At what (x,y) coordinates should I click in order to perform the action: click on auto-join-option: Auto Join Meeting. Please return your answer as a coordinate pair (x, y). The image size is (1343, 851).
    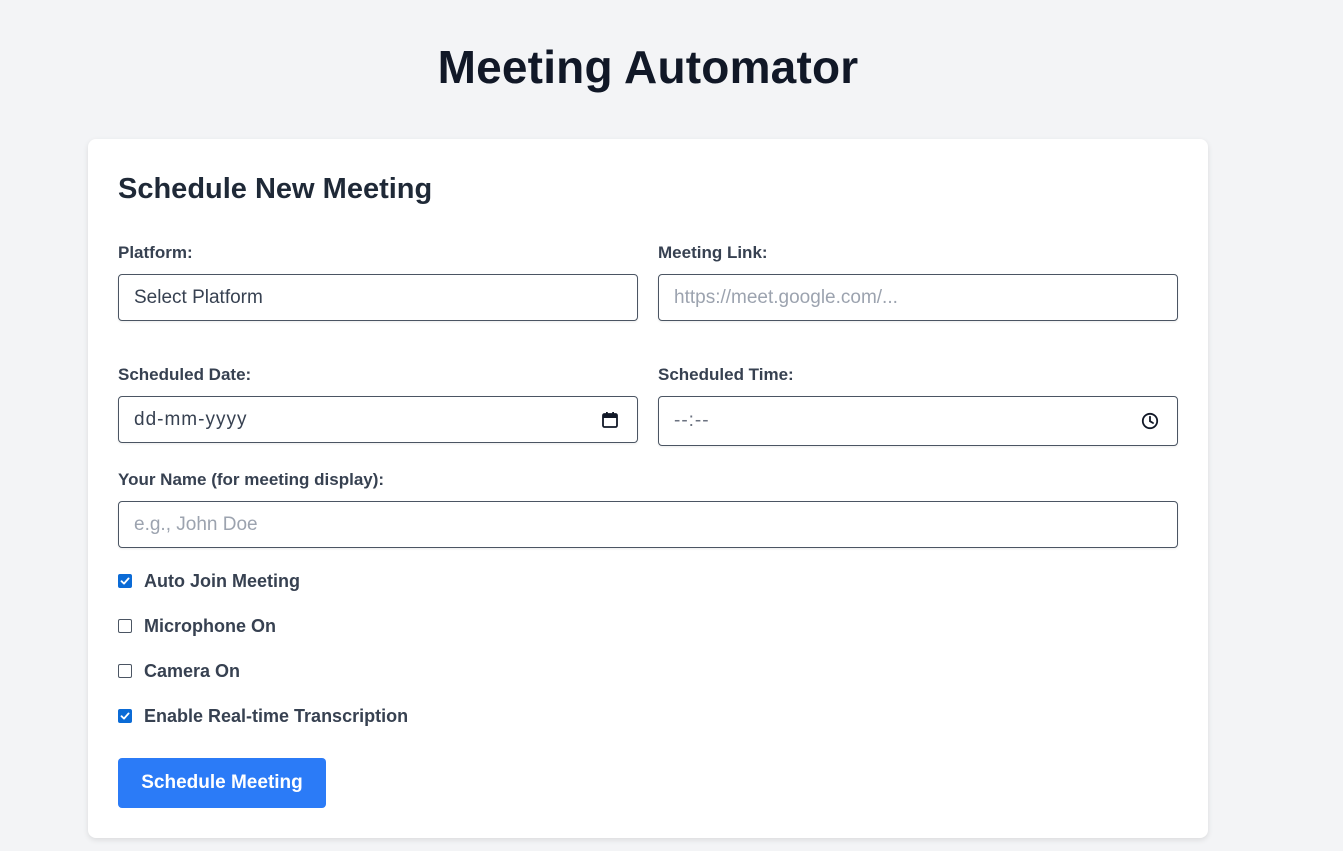
    Looking at the image, I should click on (209, 581).